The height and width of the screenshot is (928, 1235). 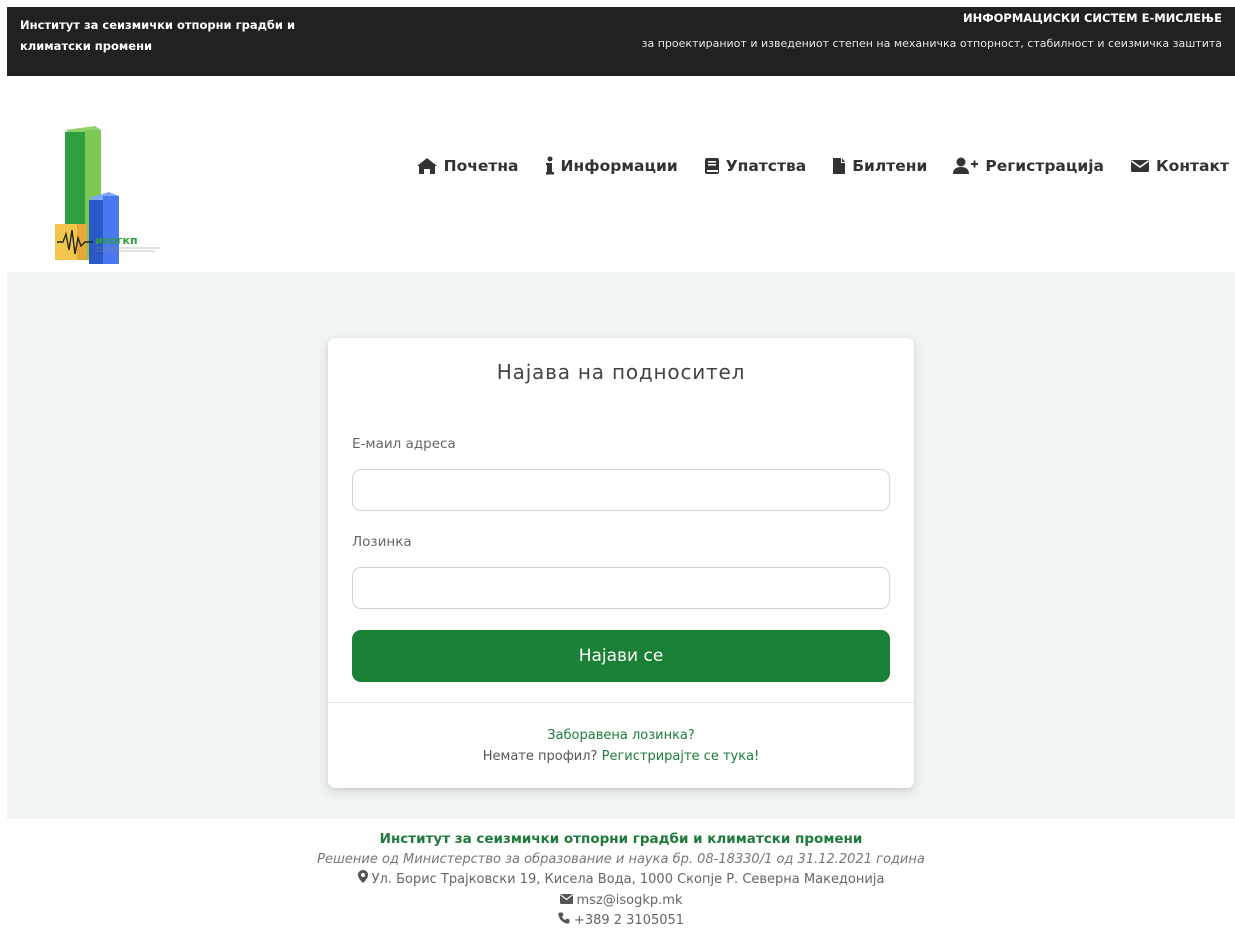 What do you see at coordinates (404, 444) in the screenshot?
I see `email-label: Е-маил адреса` at bounding box center [404, 444].